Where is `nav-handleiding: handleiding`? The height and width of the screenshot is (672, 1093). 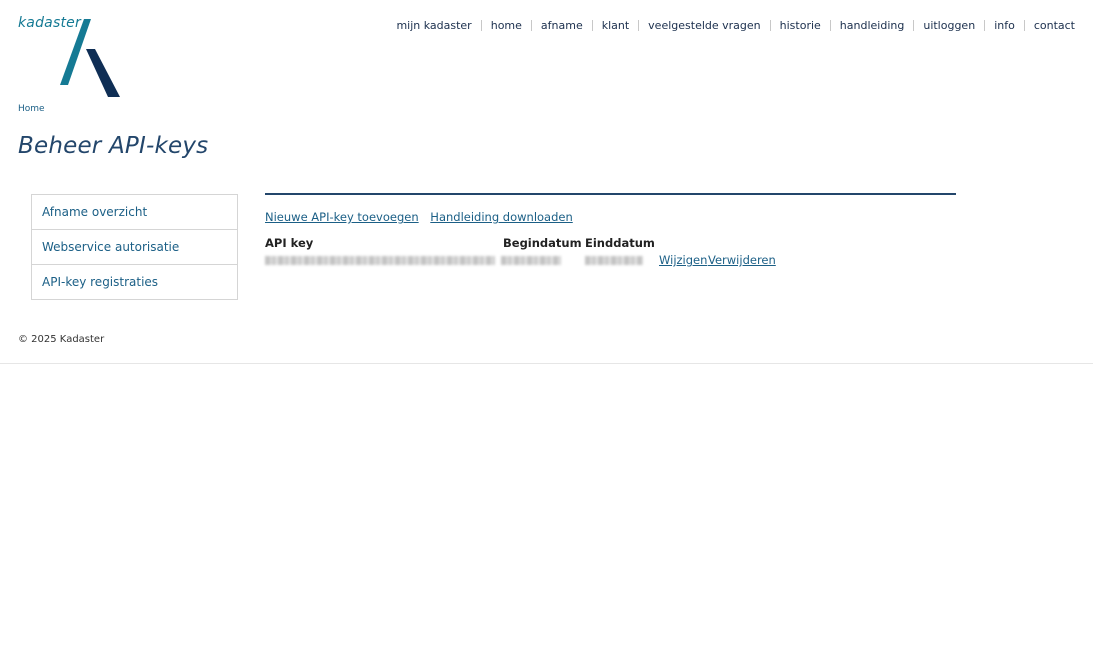 nav-handleiding: handleiding is located at coordinates (872, 25).